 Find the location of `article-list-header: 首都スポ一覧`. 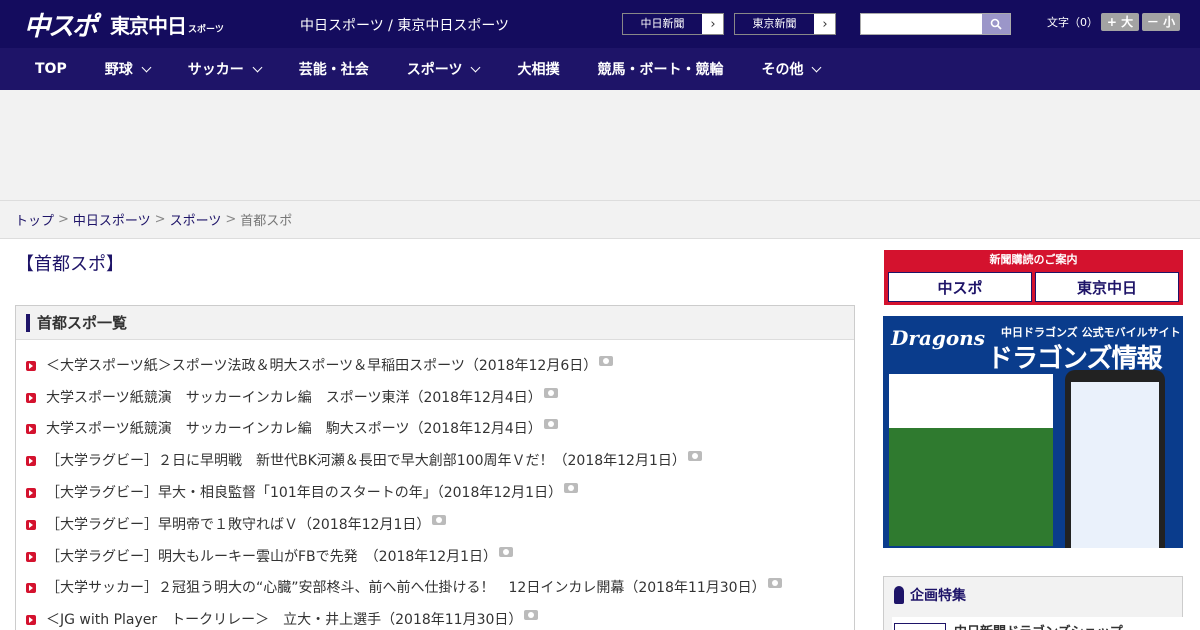

article-list-header: 首都スポ一覧 is located at coordinates (435, 323).